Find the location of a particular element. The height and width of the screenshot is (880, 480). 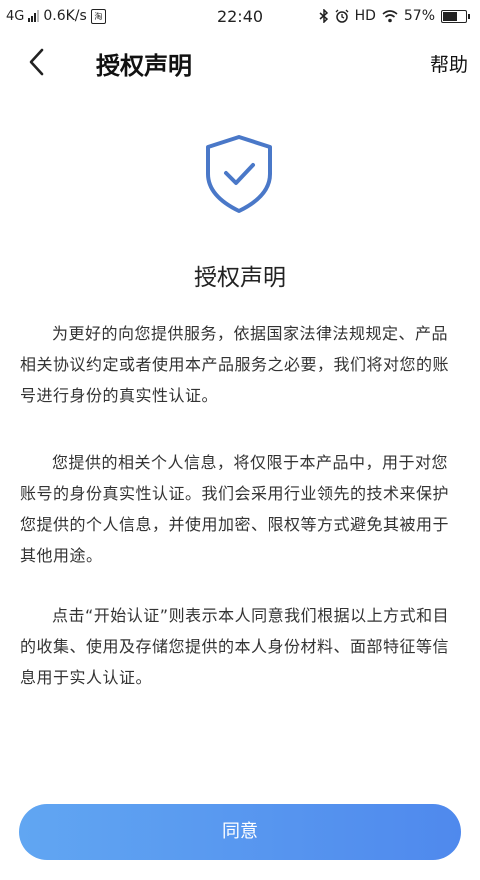

shield-check-icon is located at coordinates (239, 174).